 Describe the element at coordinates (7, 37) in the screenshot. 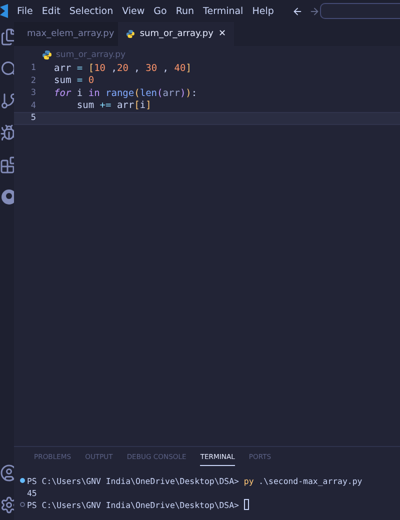

I see `files-icon` at that location.